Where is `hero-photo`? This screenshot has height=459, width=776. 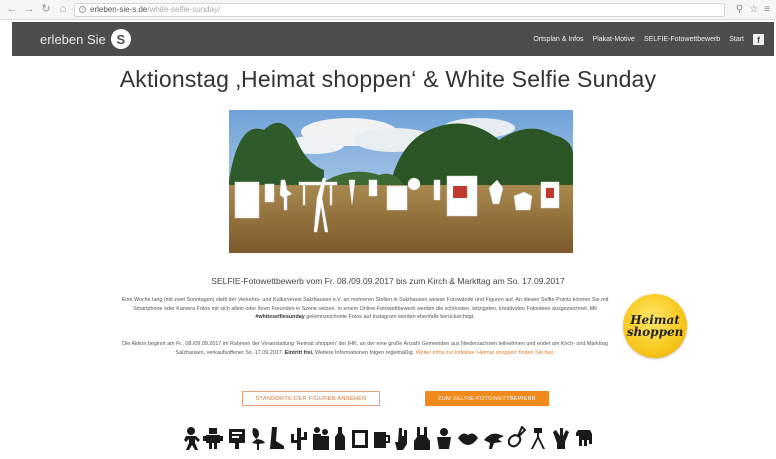 hero-photo is located at coordinates (401, 181).